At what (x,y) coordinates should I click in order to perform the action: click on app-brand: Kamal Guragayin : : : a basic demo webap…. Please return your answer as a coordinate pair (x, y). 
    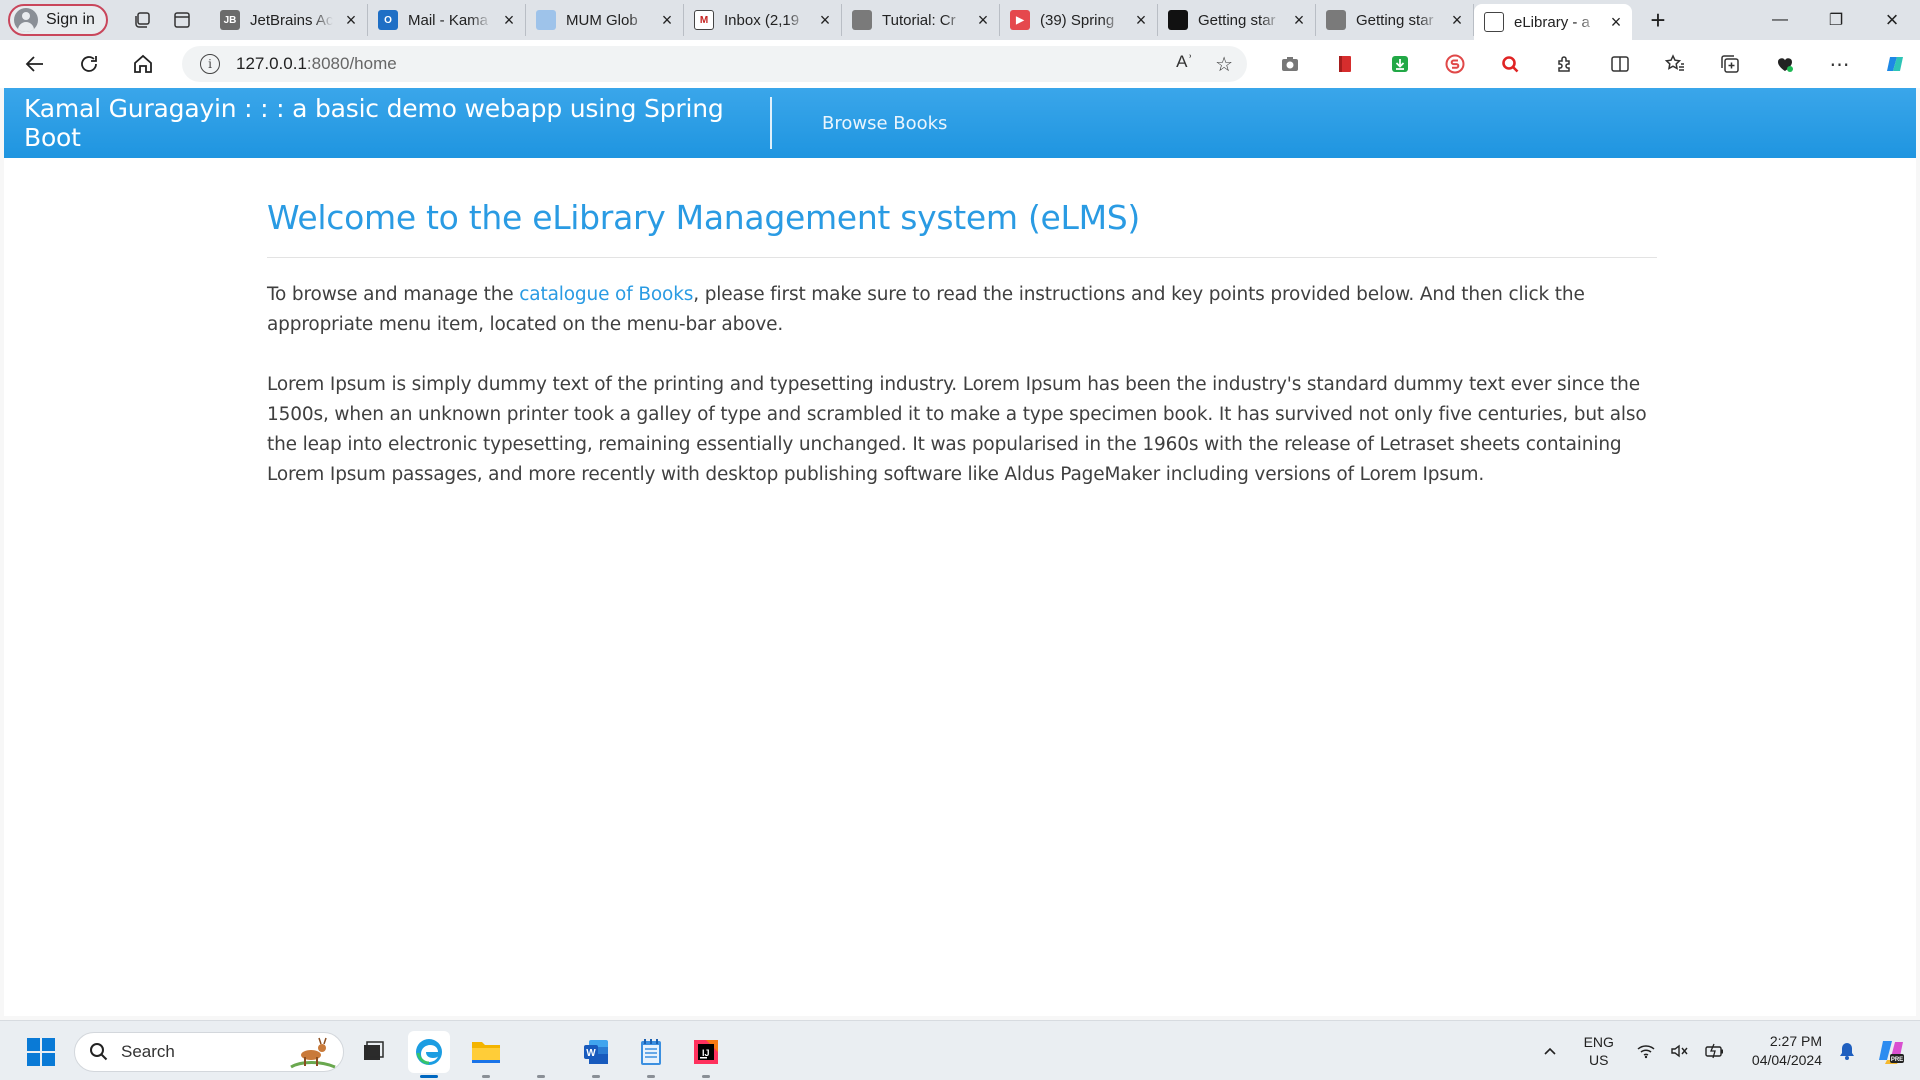
    Looking at the image, I should click on (387, 123).